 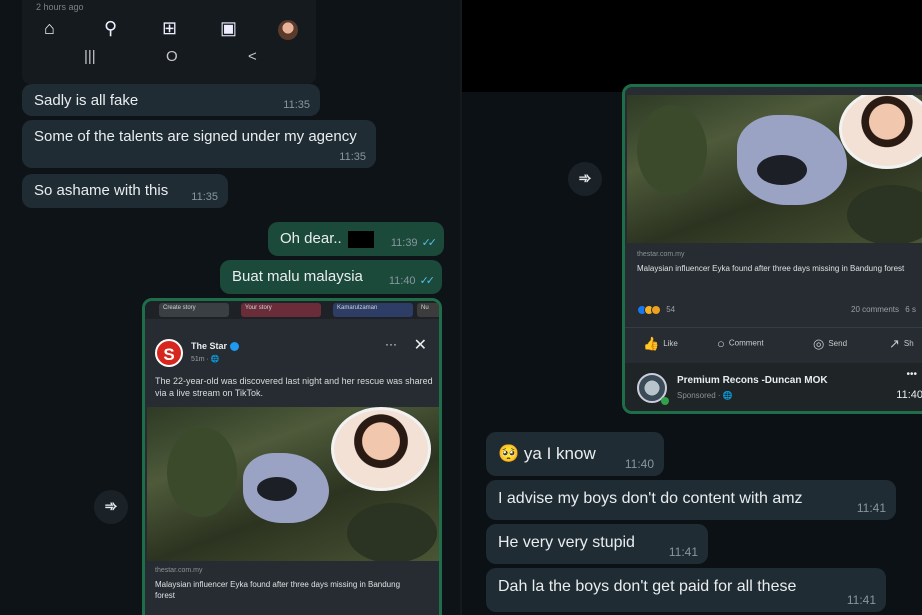 I want to click on the-star-logo: S, so click(x=169, y=353).